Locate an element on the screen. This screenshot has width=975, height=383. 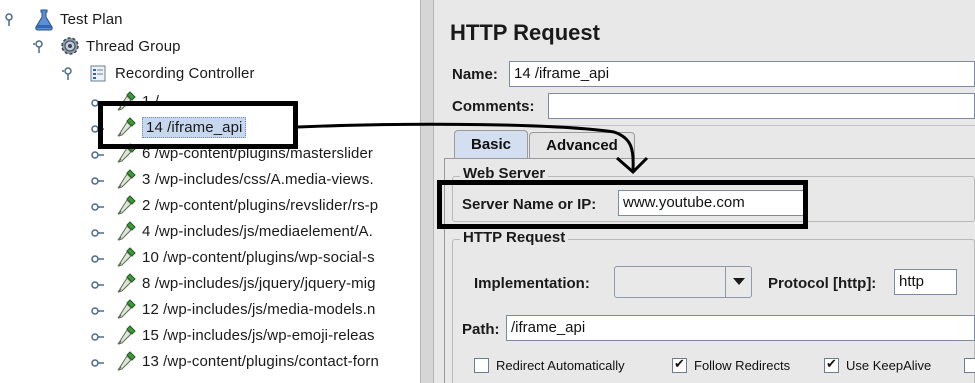
tree-node-sampler: 15 /wp-includes/js/wp-emoji-releas is located at coordinates (244, 335).